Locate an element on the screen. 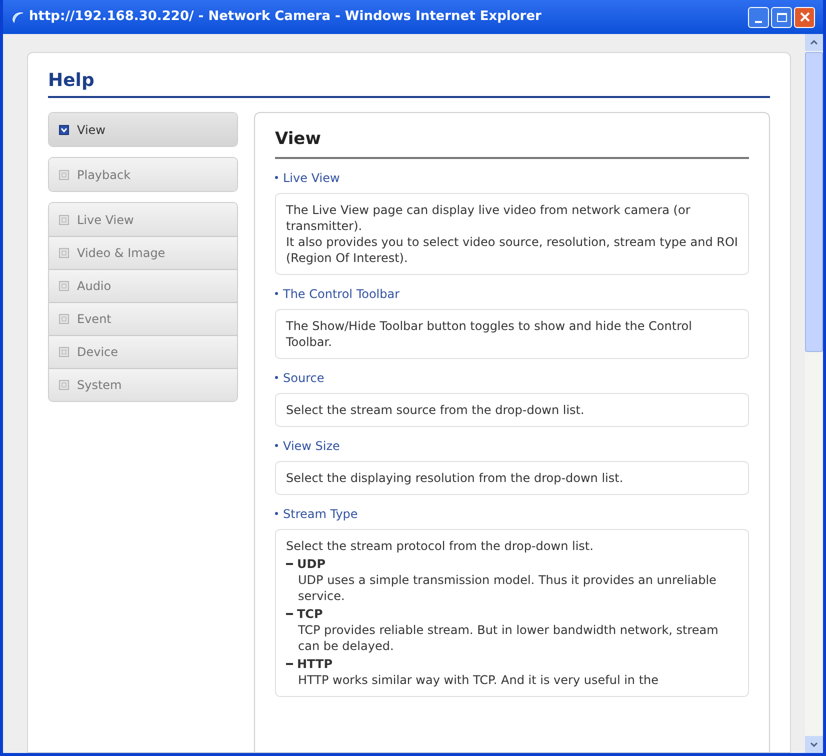  option-description: UDP uses a simple transmission model. Thus it provides an unreliable service. is located at coordinates (507, 588).